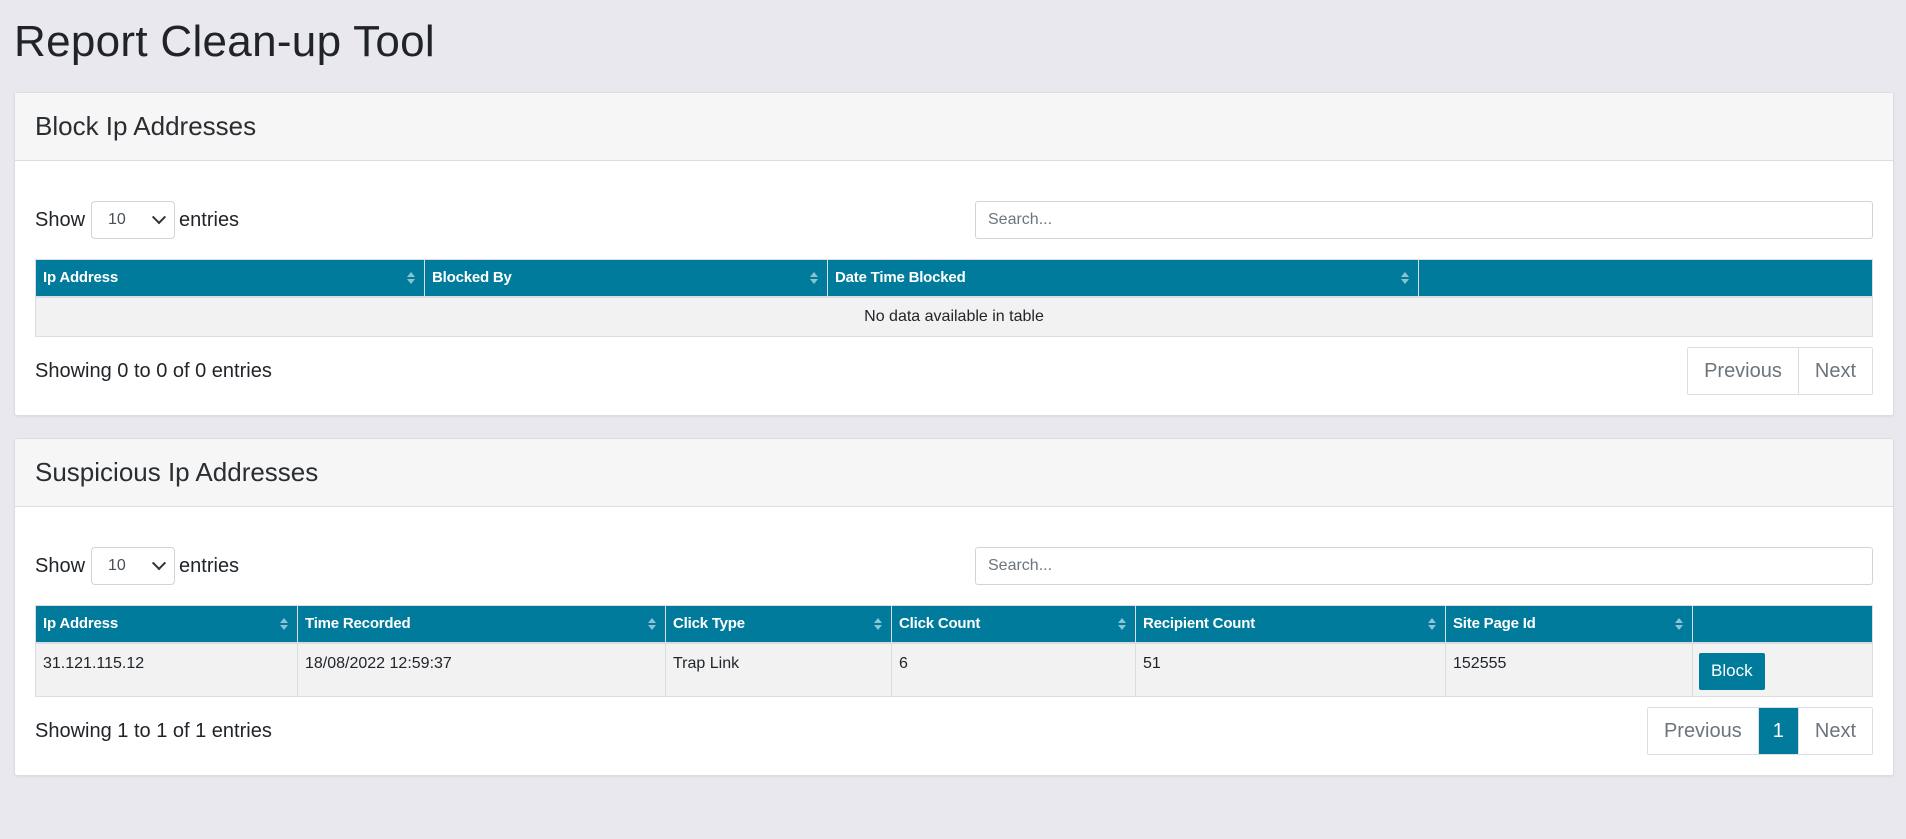 The image size is (1906, 839). Describe the element at coordinates (153, 370) in the screenshot. I see `table-info: Showing 0 to 0 of 0 entries` at that location.